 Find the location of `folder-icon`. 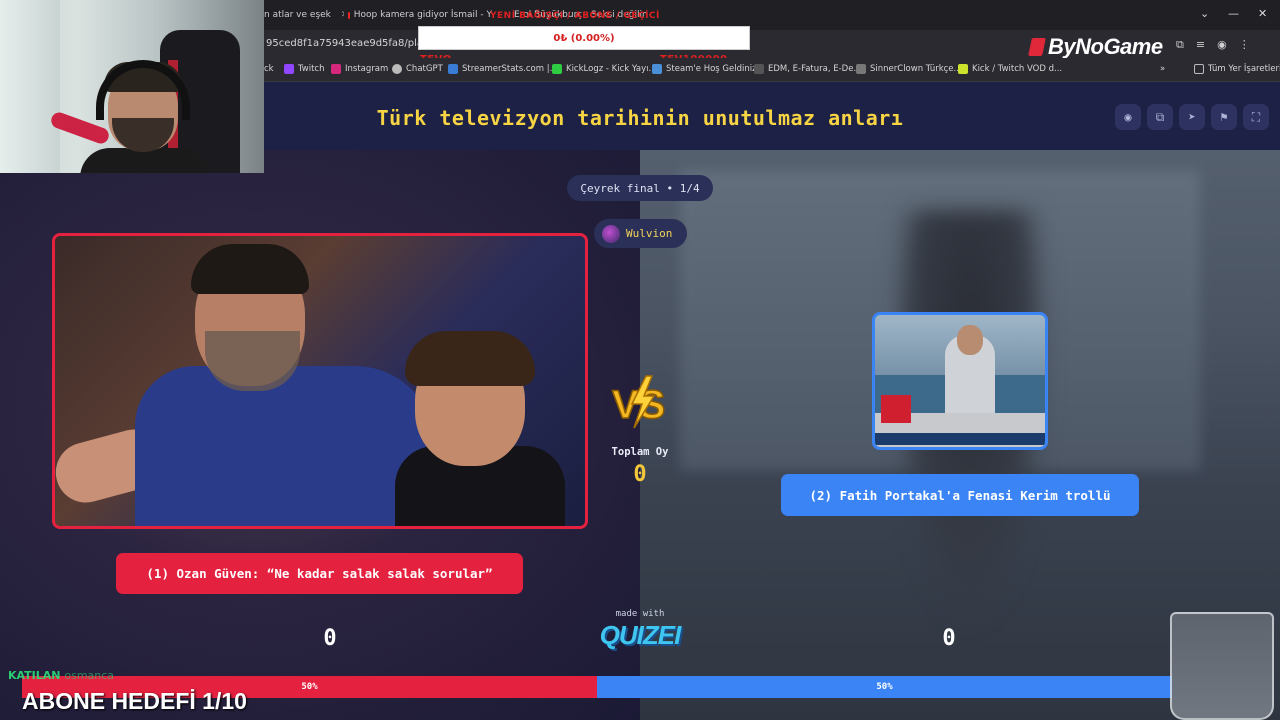

folder-icon is located at coordinates (1199, 69).